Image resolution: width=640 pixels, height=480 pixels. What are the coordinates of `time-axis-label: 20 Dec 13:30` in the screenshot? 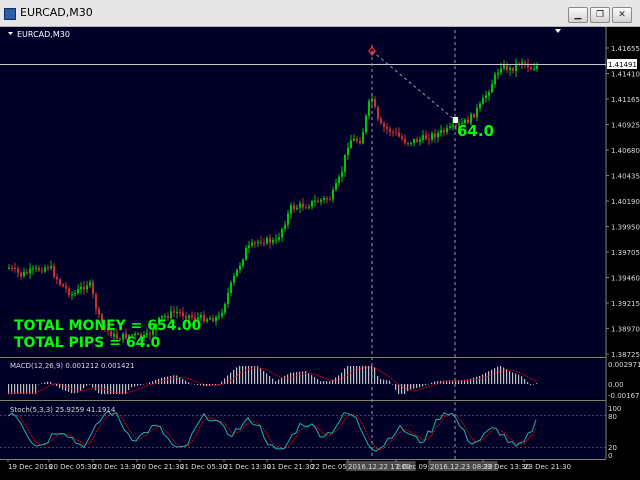 It's located at (116, 467).